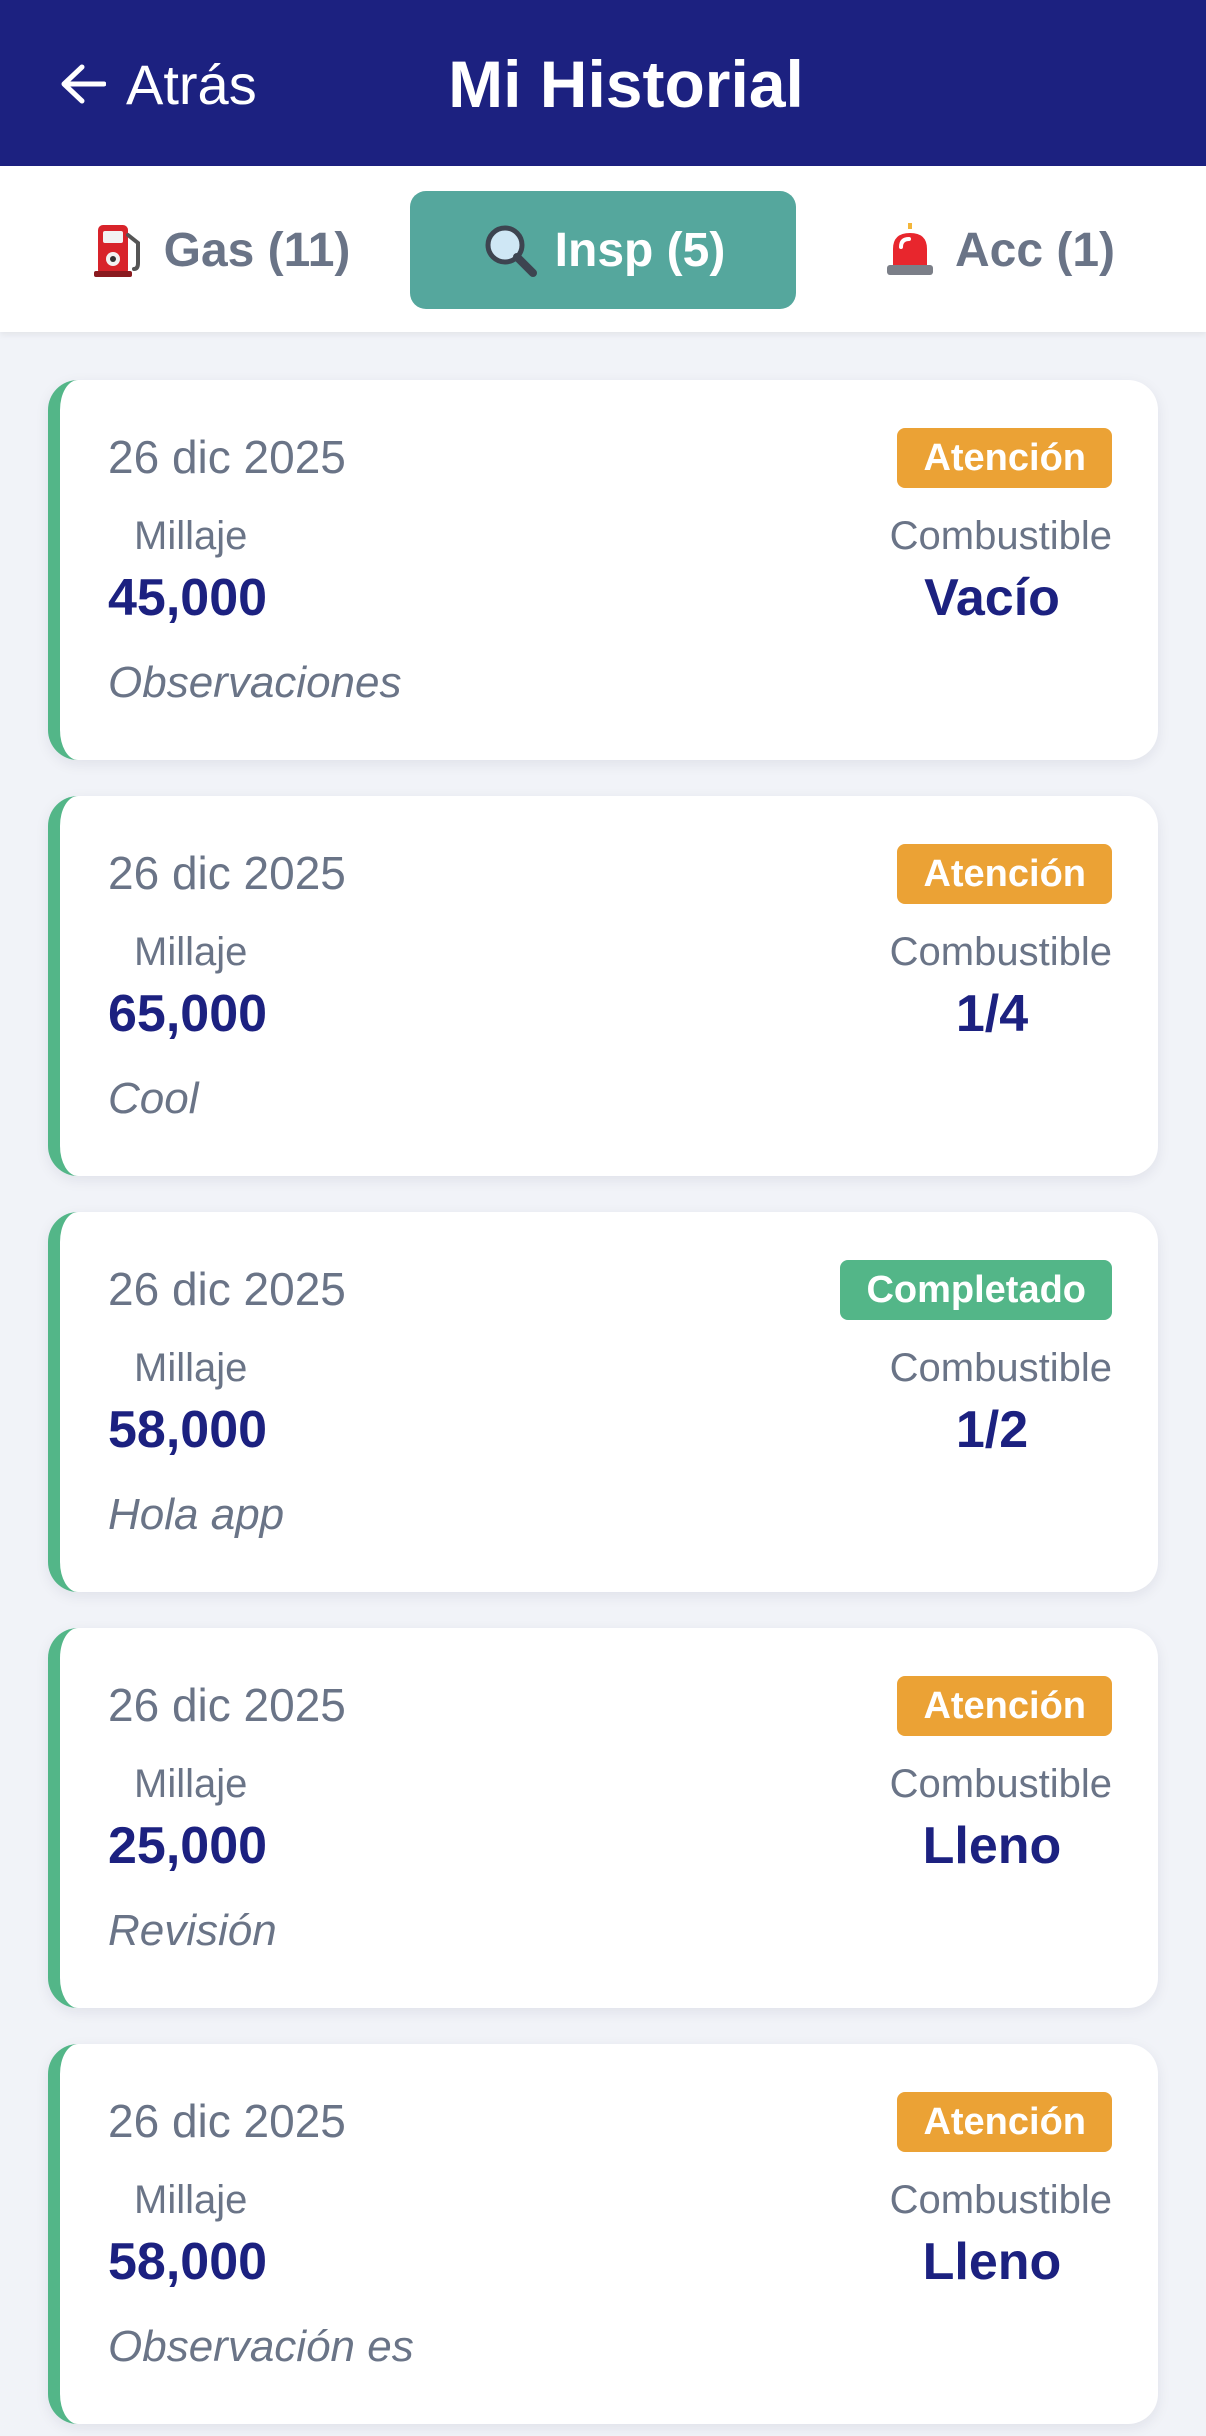 The image size is (1206, 2436). I want to click on fuel-value: 1/4, so click(992, 1014).